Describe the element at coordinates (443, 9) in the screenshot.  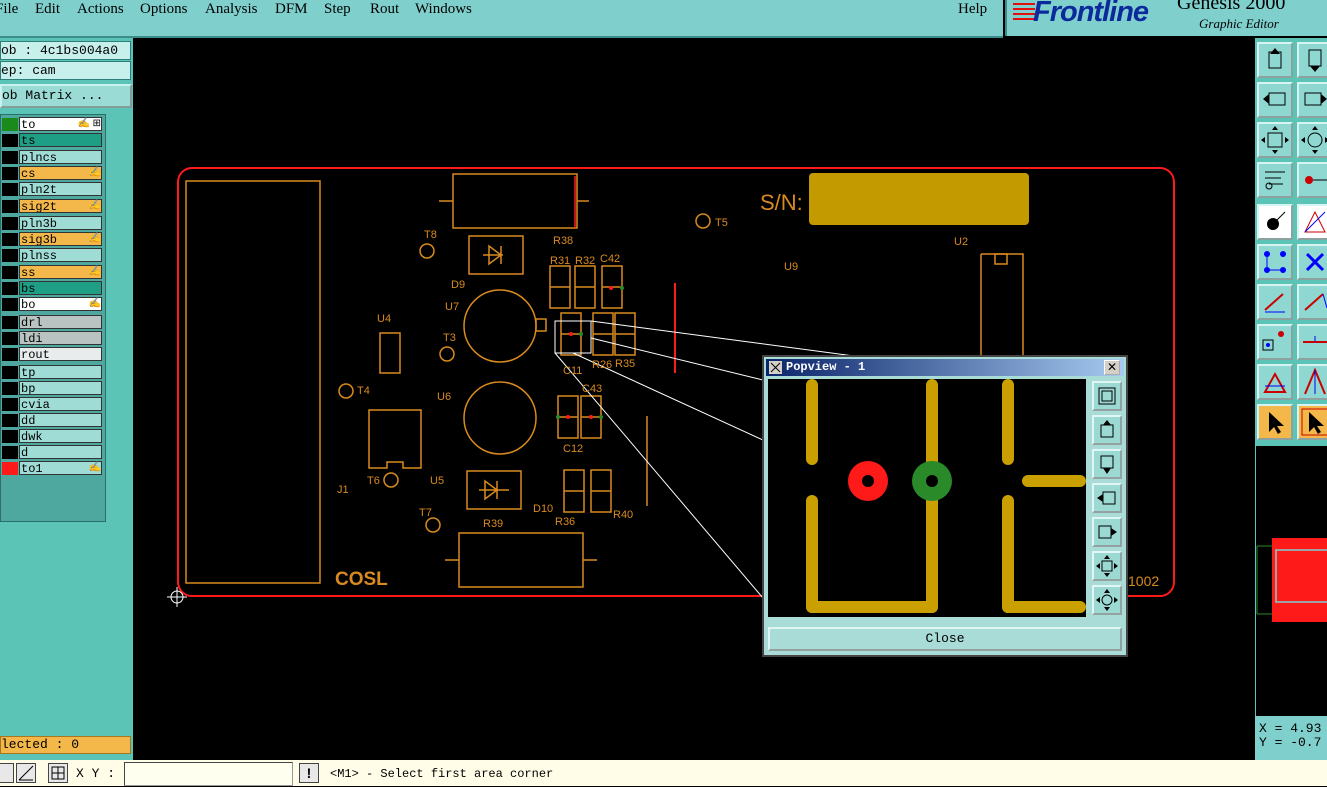
I see `menu-windows: Windows` at that location.